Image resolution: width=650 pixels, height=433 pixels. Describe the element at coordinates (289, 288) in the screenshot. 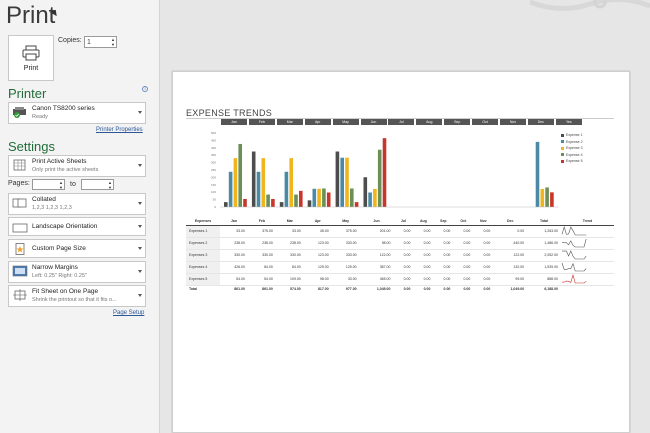

I see `total-cell: 574.00` at that location.